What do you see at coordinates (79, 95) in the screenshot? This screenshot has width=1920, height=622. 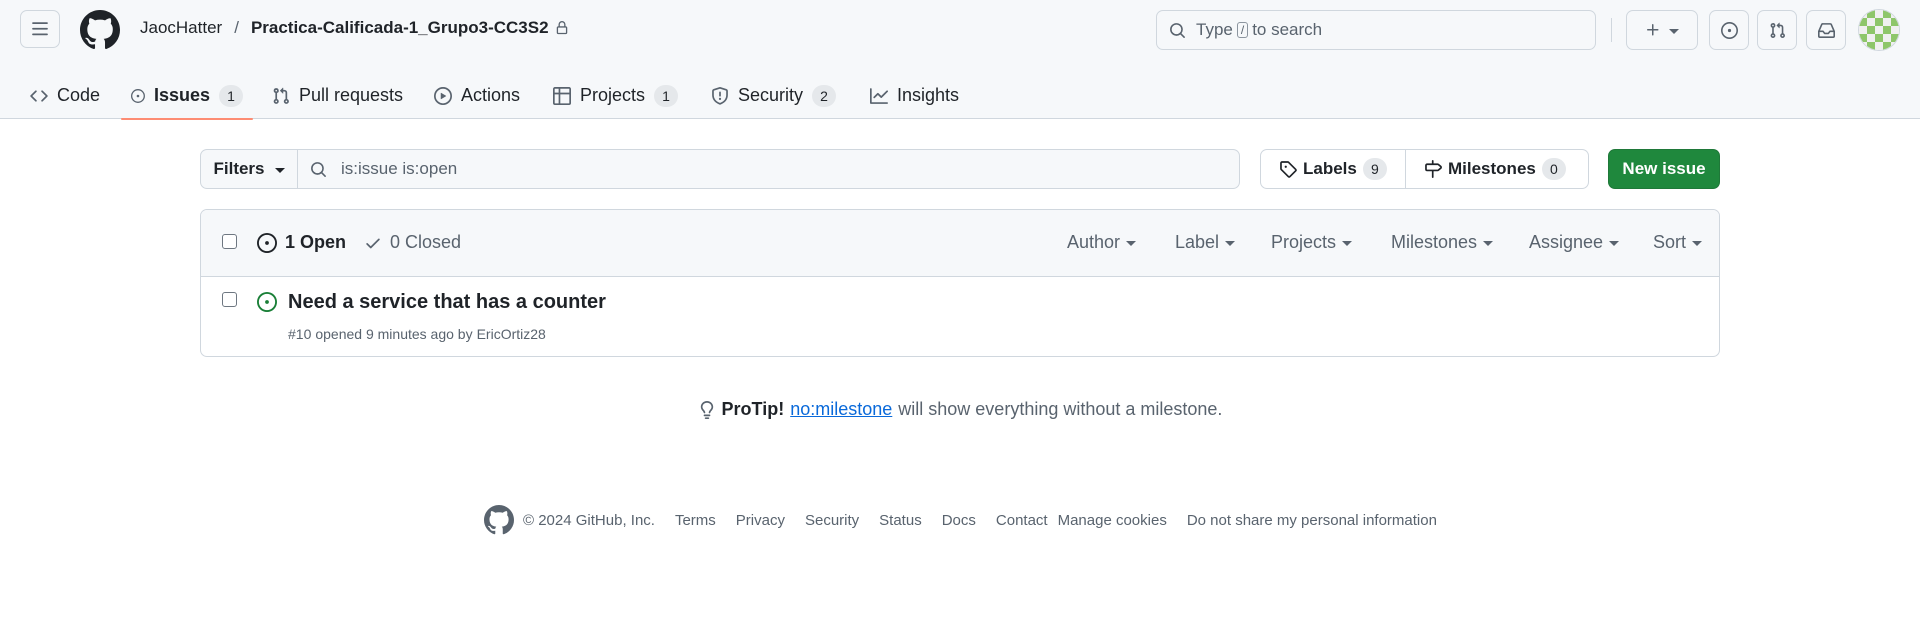 I see `tab-code-label: Code` at bounding box center [79, 95].